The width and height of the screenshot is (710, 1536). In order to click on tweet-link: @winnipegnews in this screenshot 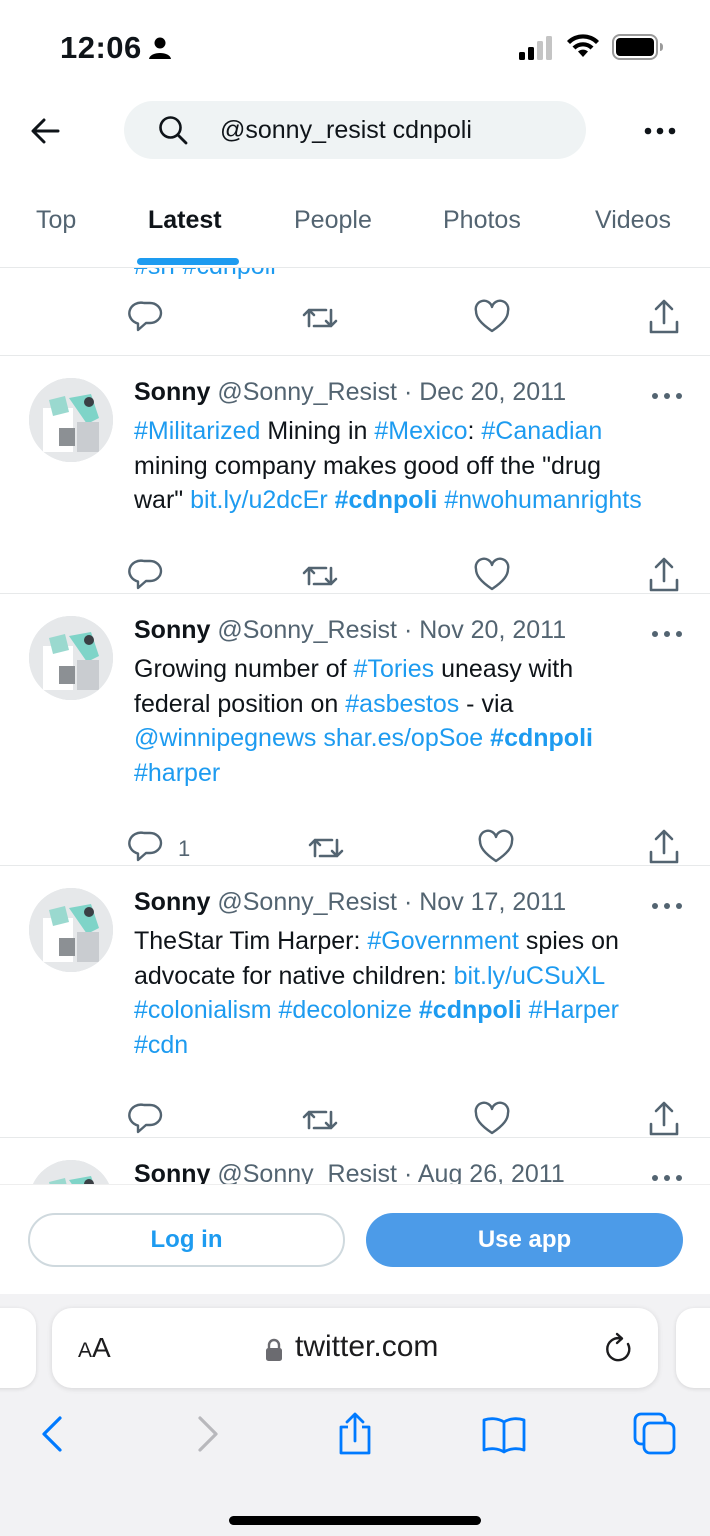, I will do `click(225, 738)`.